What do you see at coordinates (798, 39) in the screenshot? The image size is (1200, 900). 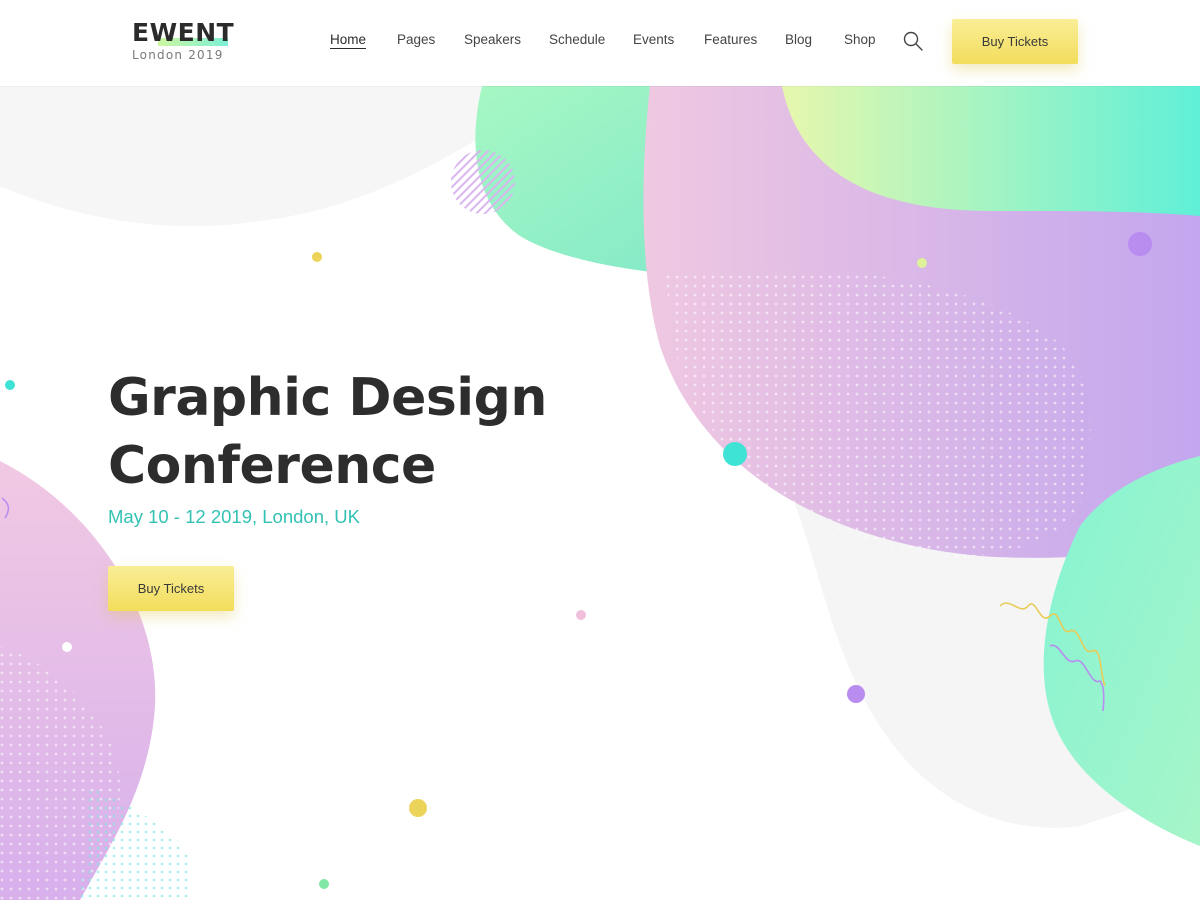 I see `nav-item-blog: Blog` at bounding box center [798, 39].